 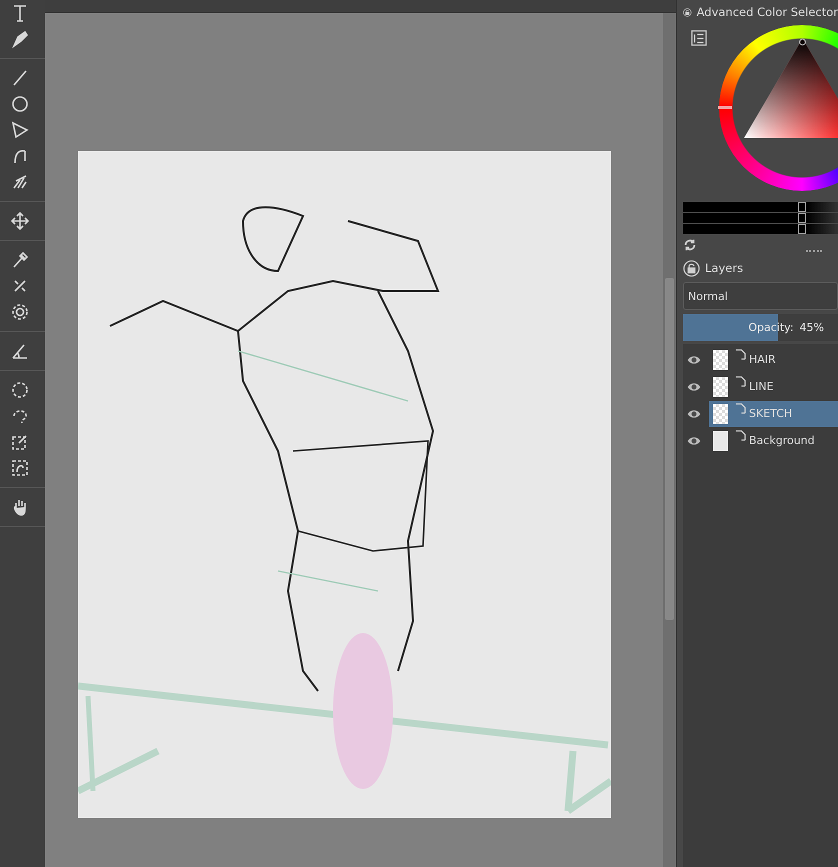 What do you see at coordinates (762, 359) in the screenshot?
I see `layer-name: HAIR` at bounding box center [762, 359].